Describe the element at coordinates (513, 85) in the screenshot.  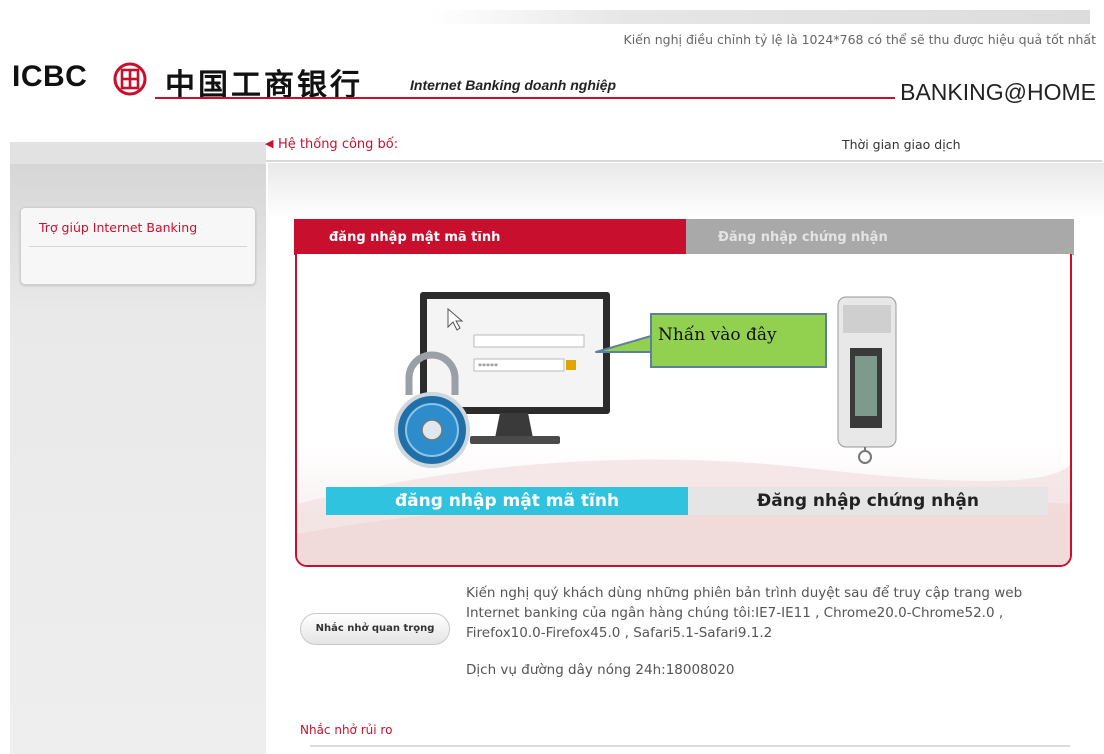
I see `product-name: Internet Banking doanh nghiệp` at that location.